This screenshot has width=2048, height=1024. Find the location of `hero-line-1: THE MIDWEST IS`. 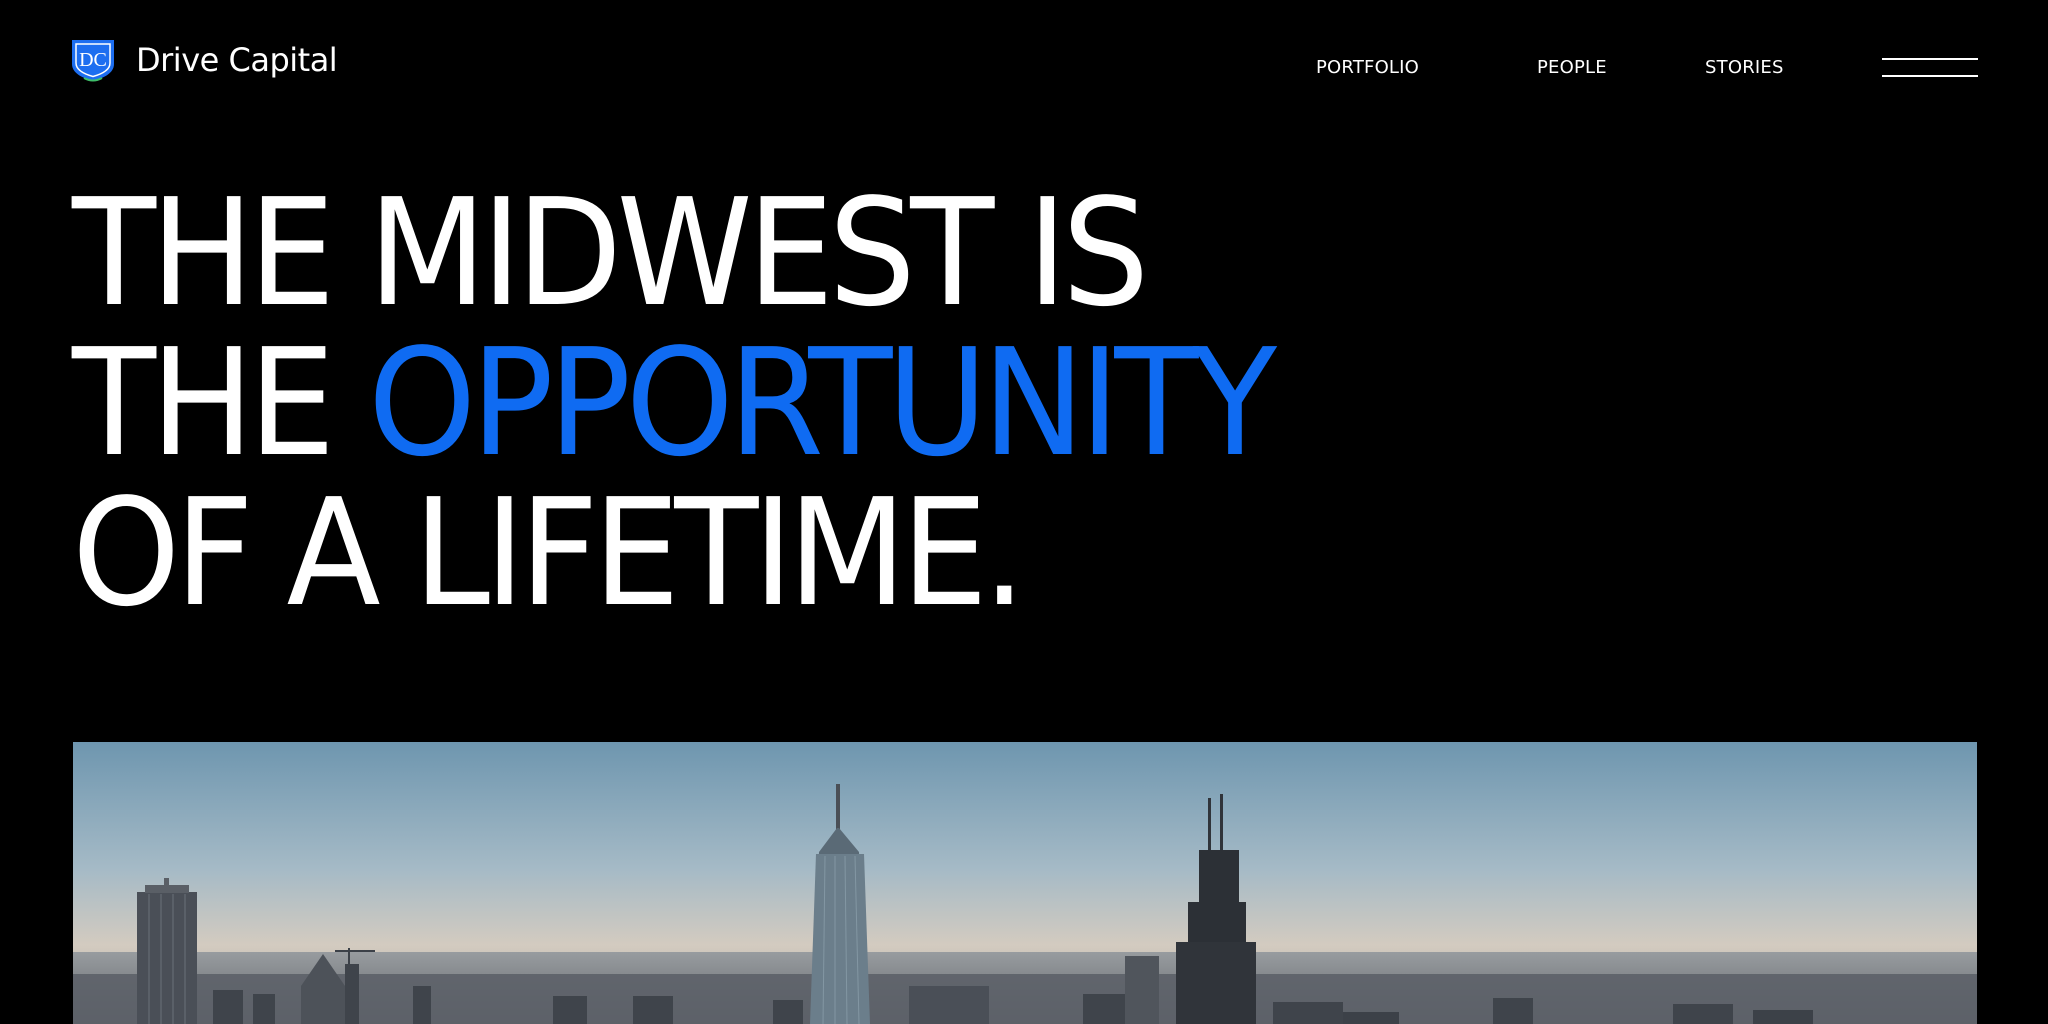

hero-line-1: THE MIDWEST IS is located at coordinates (610, 253).